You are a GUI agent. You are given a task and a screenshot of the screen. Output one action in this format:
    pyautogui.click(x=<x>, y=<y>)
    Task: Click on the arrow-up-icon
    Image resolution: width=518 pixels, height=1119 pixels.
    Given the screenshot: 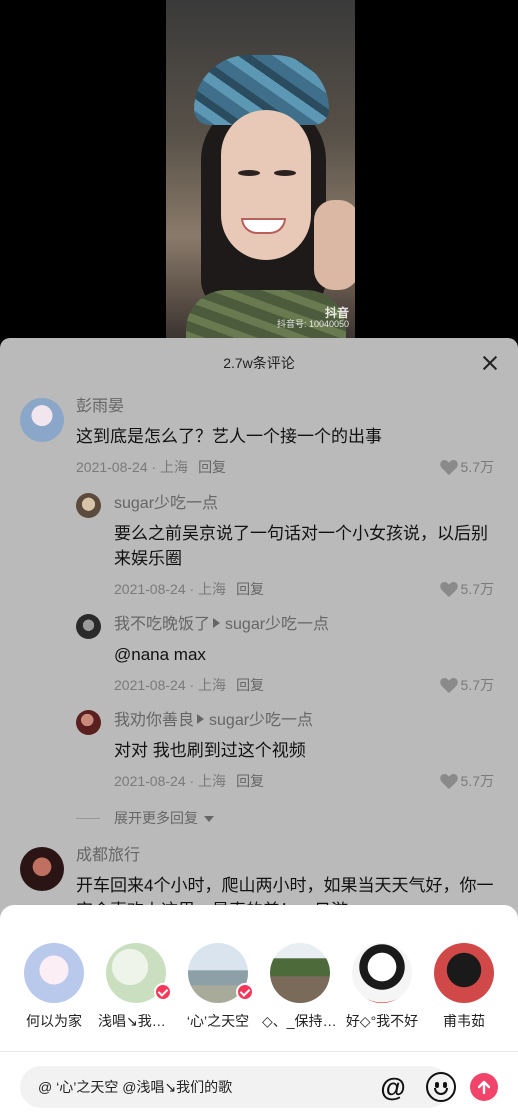 What is the action you would take?
    pyautogui.click(x=484, y=1087)
    